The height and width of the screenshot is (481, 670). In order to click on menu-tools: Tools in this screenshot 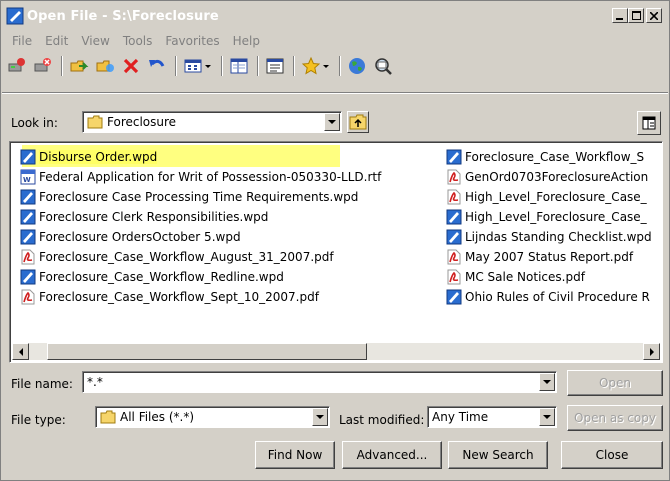, I will do `click(138, 41)`.